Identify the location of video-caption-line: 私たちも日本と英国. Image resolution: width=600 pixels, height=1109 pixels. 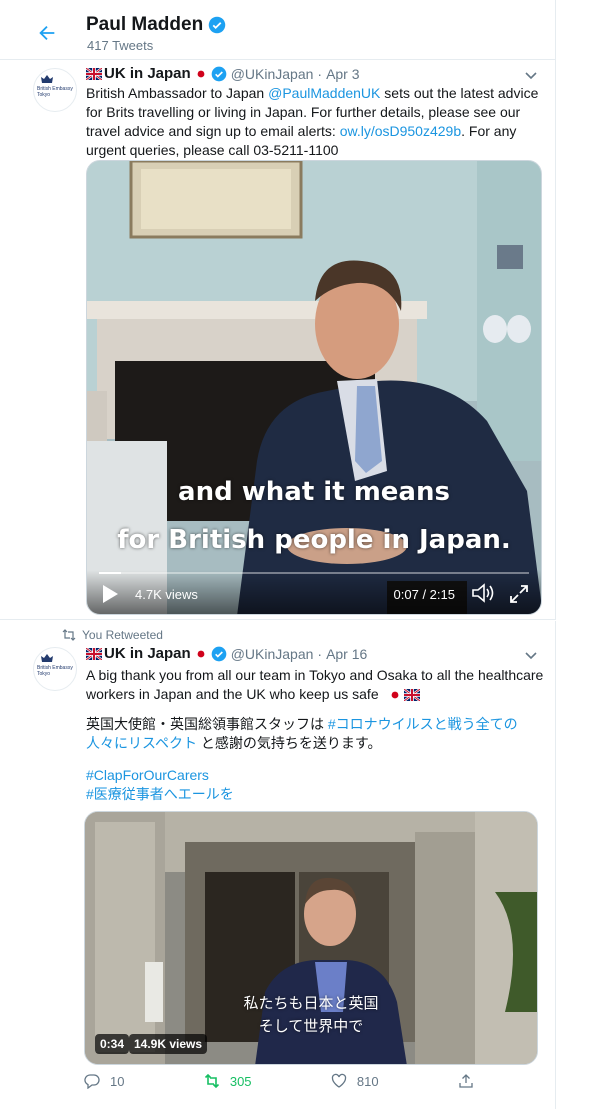
(311, 1003).